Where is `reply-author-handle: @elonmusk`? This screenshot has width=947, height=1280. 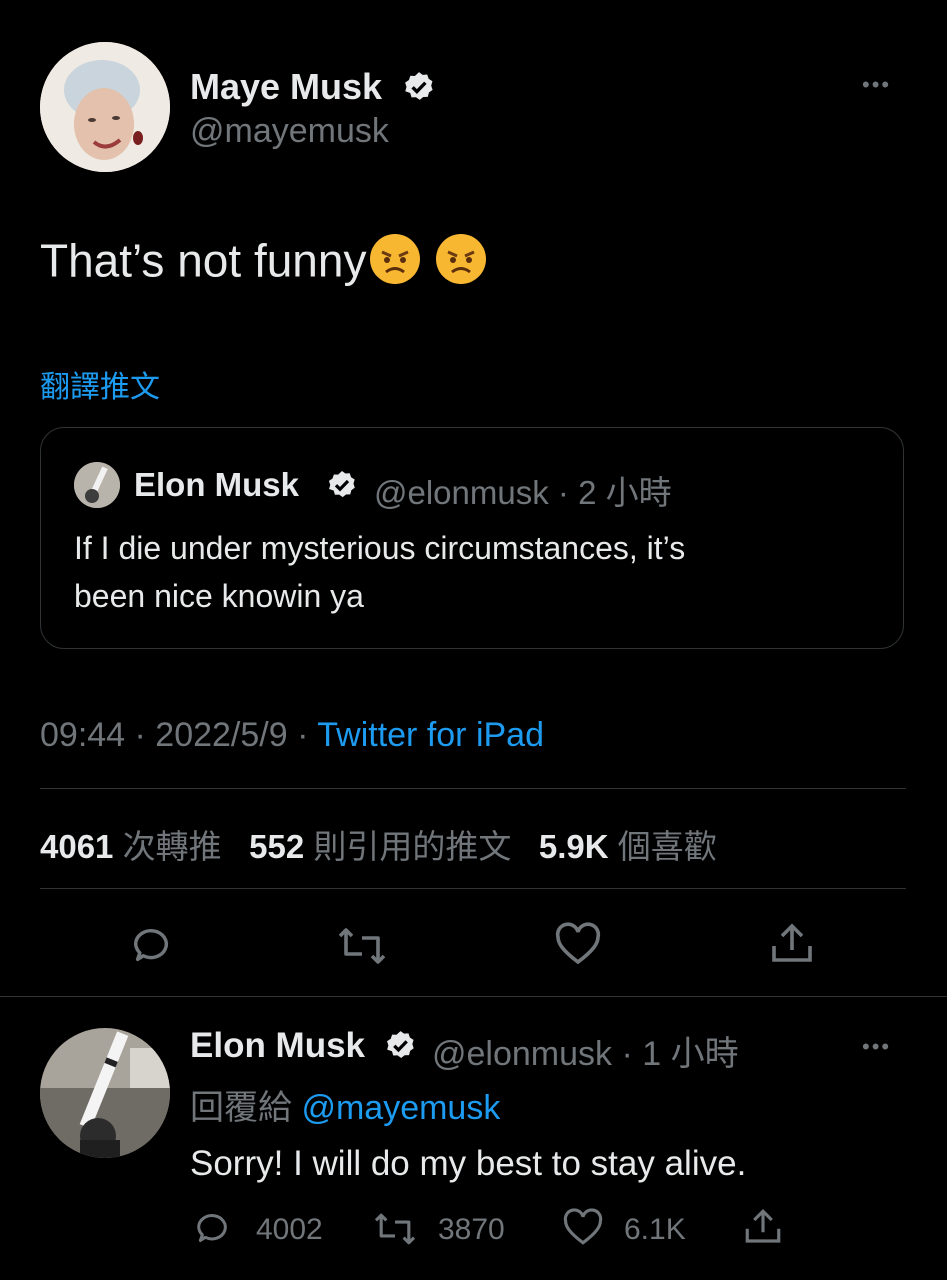 reply-author-handle: @elonmusk is located at coordinates (522, 1054).